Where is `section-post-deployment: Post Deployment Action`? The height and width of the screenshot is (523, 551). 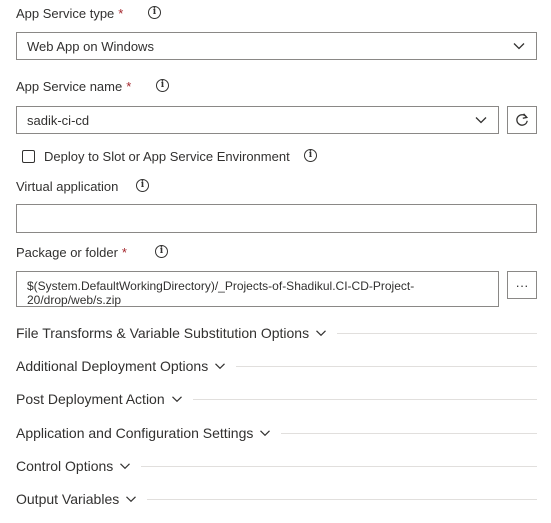 section-post-deployment: Post Deployment Action is located at coordinates (276, 399).